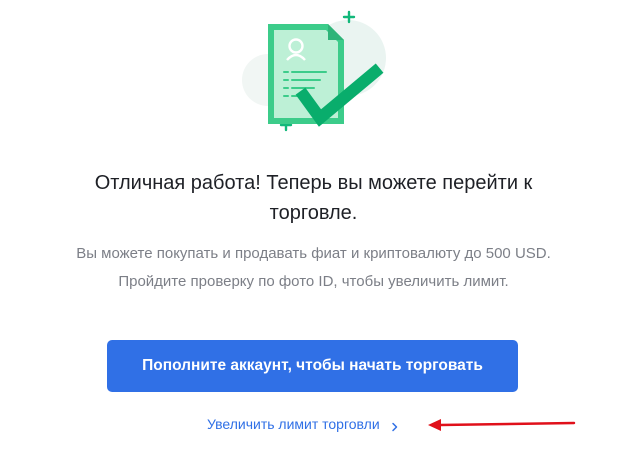 This screenshot has height=472, width=627. Describe the element at coordinates (501, 424) in the screenshot. I see `red-arrow-icon` at that location.